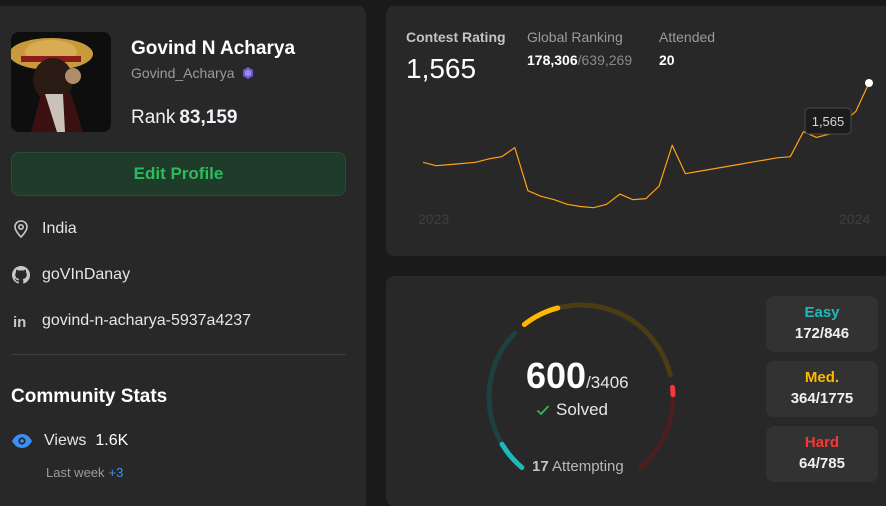 The image size is (886, 506). Describe the element at coordinates (512, 455) in the screenshot. I see `easy-progress-arc` at that location.